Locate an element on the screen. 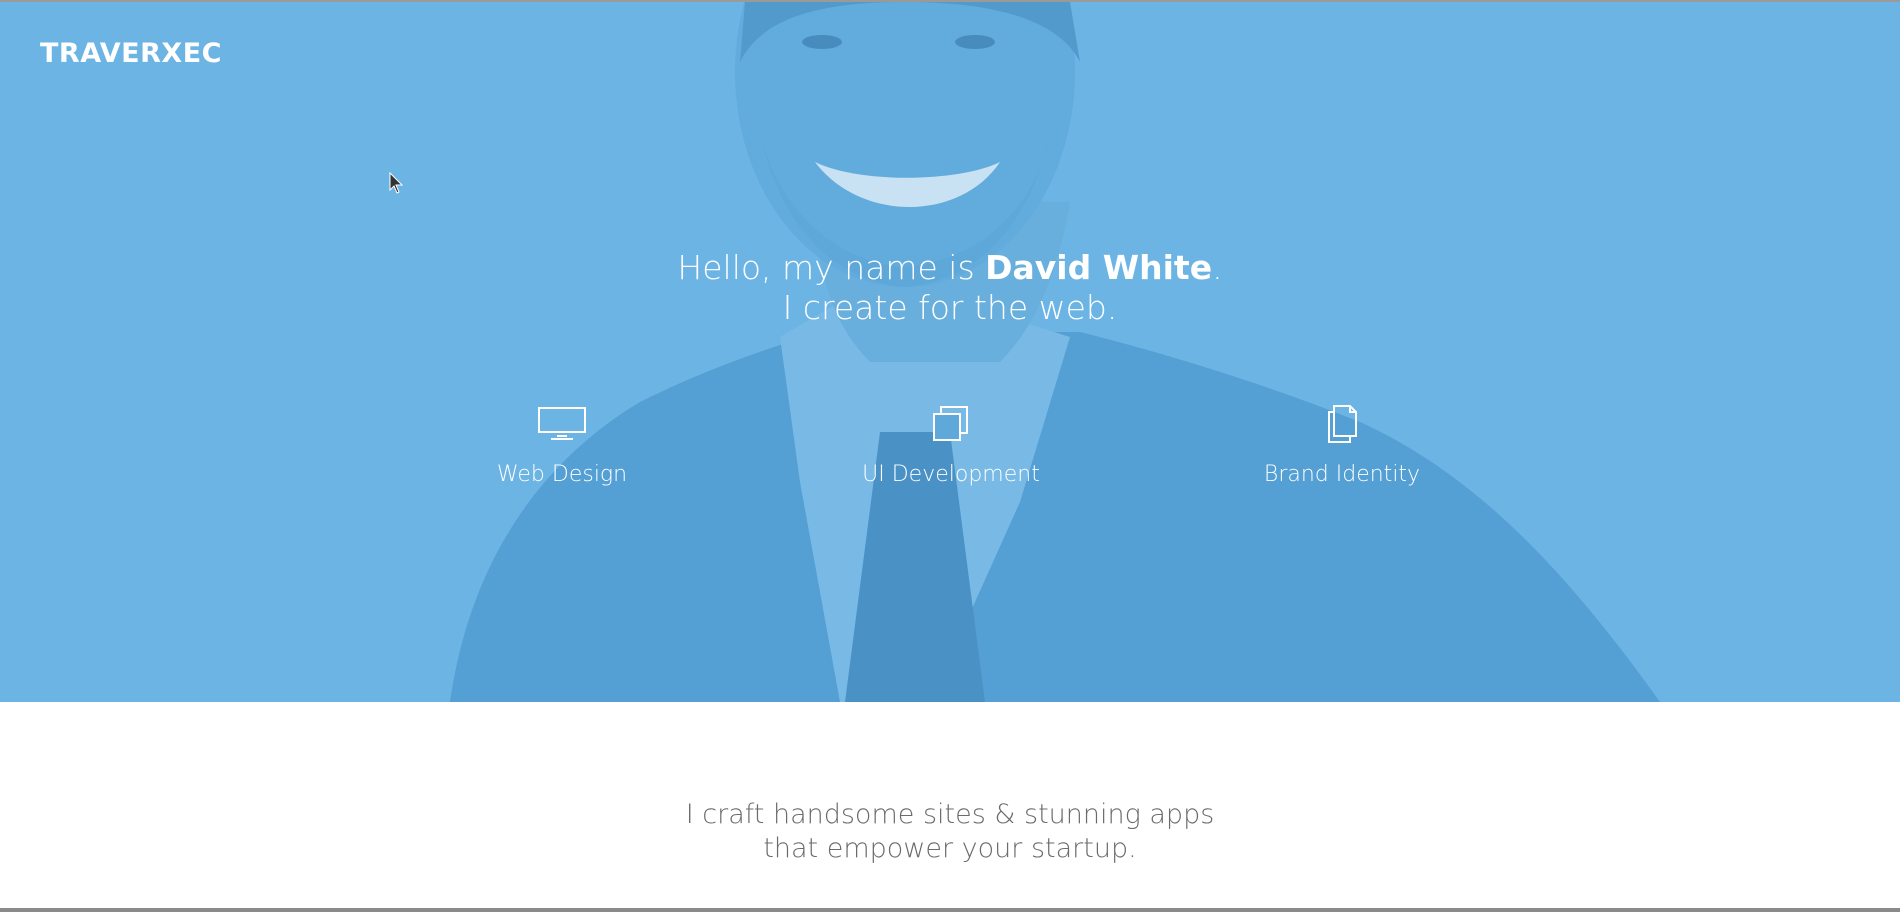  service-brand-identity: Brand Identity is located at coordinates (1342, 445).